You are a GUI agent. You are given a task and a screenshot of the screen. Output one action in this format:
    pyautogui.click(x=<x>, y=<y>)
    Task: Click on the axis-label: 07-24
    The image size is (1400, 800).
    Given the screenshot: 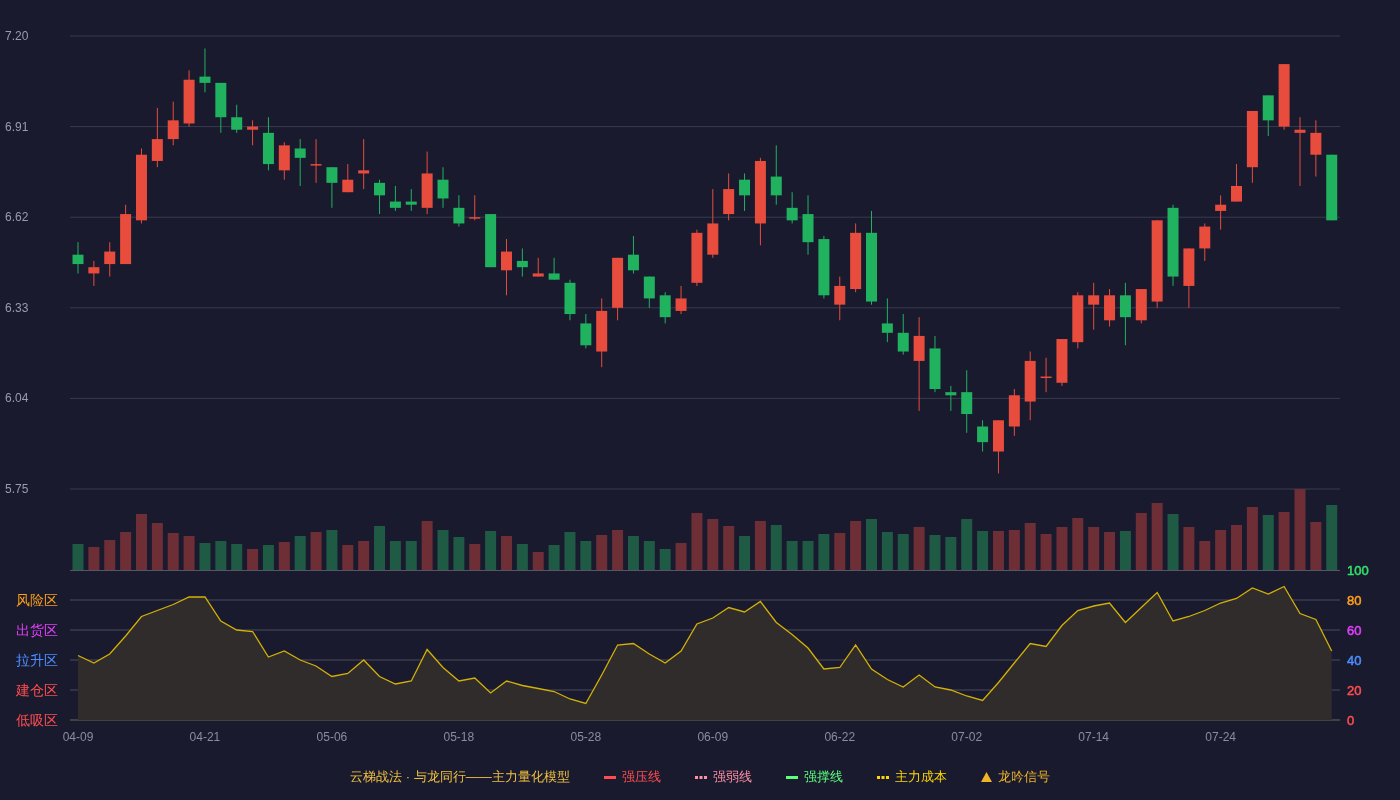 What is the action you would take?
    pyautogui.click(x=1220, y=737)
    